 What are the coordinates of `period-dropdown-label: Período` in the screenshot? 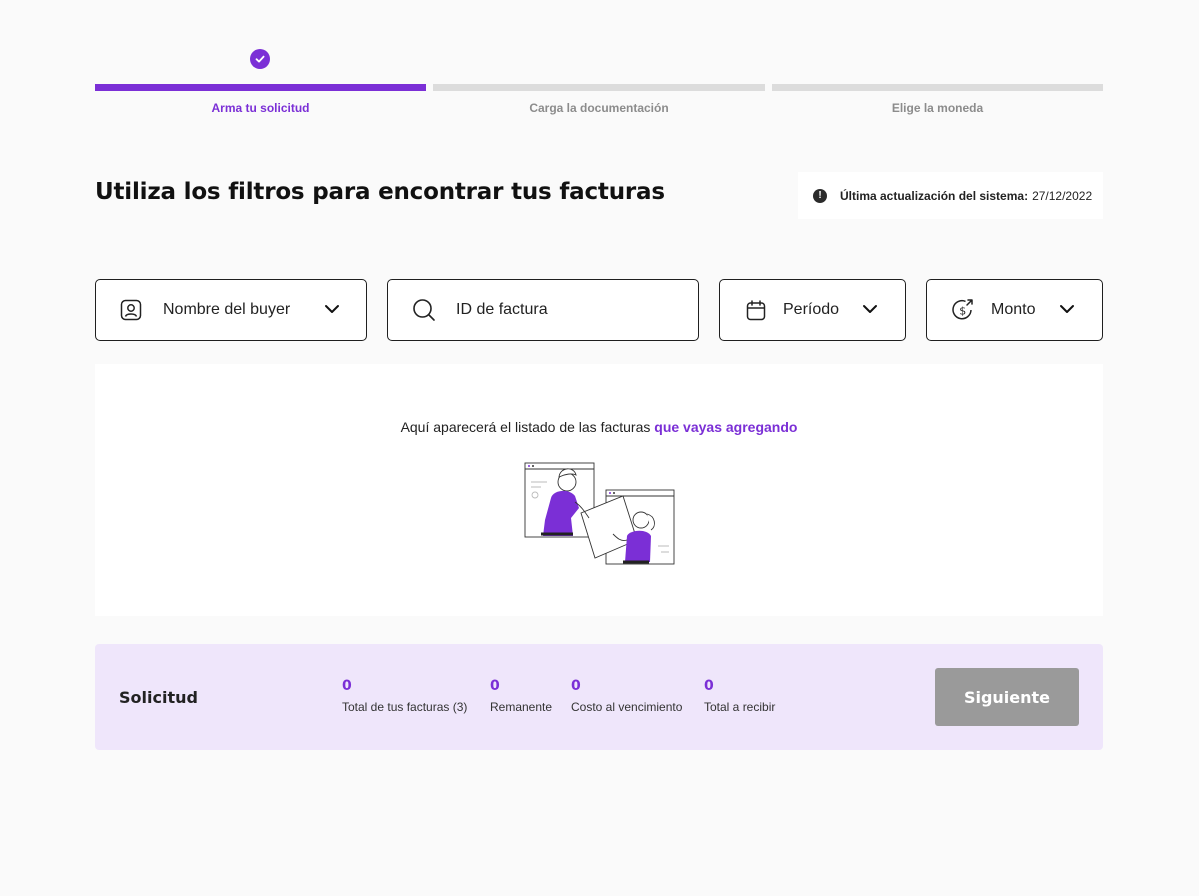 It's located at (811, 309).